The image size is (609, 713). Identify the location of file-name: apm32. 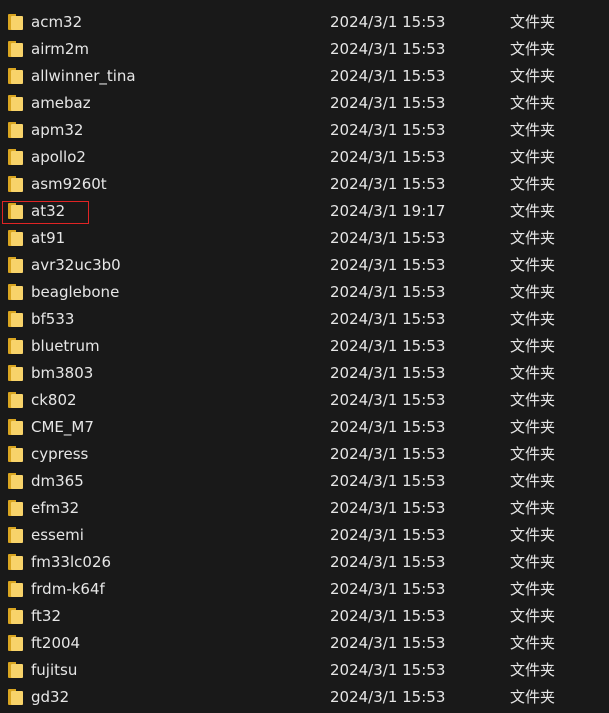
(57, 130).